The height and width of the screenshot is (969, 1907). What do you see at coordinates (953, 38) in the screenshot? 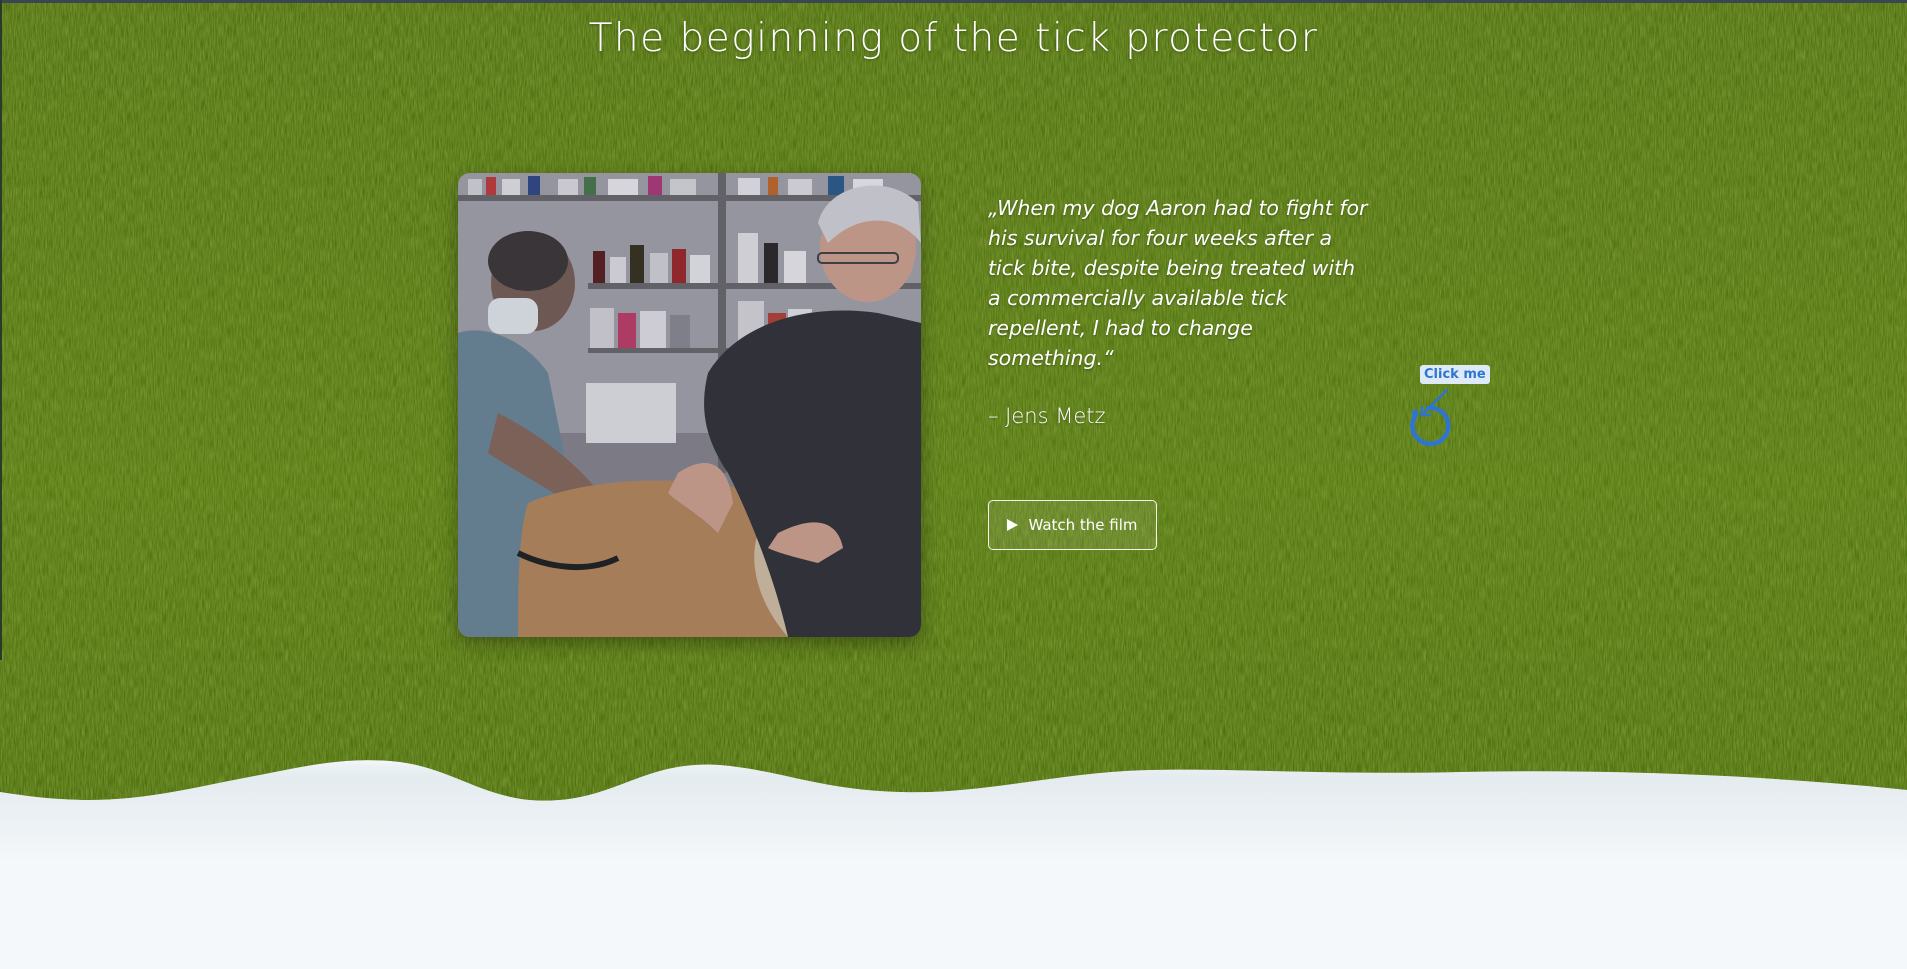
I see `page-title: The beginning of the tick protector` at bounding box center [953, 38].